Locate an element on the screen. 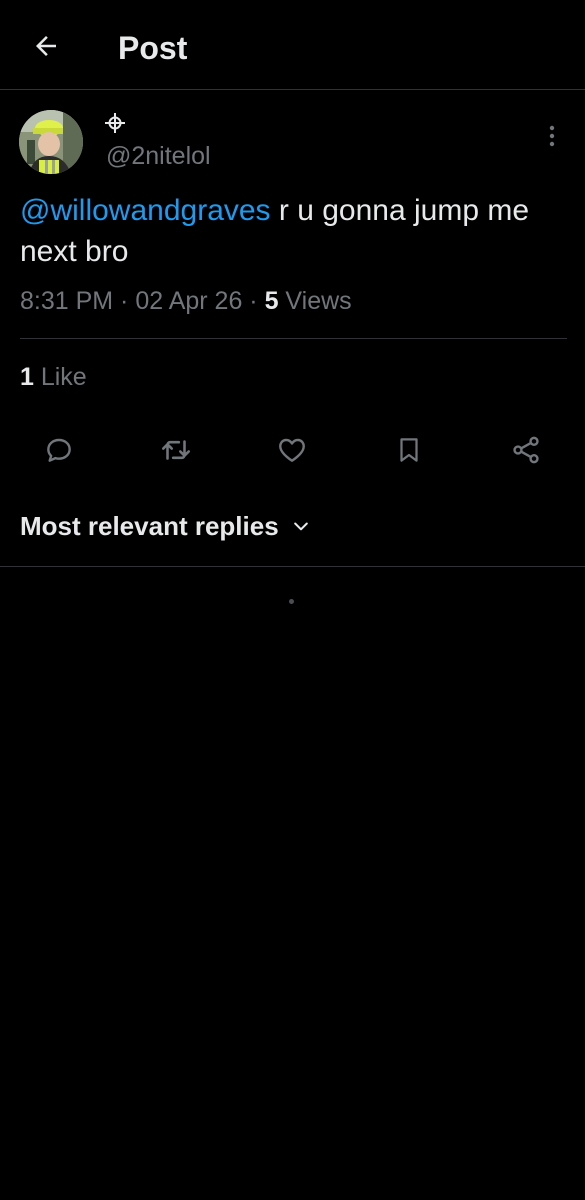 The height and width of the screenshot is (1200, 585). reply-button is located at coordinates (59, 450).